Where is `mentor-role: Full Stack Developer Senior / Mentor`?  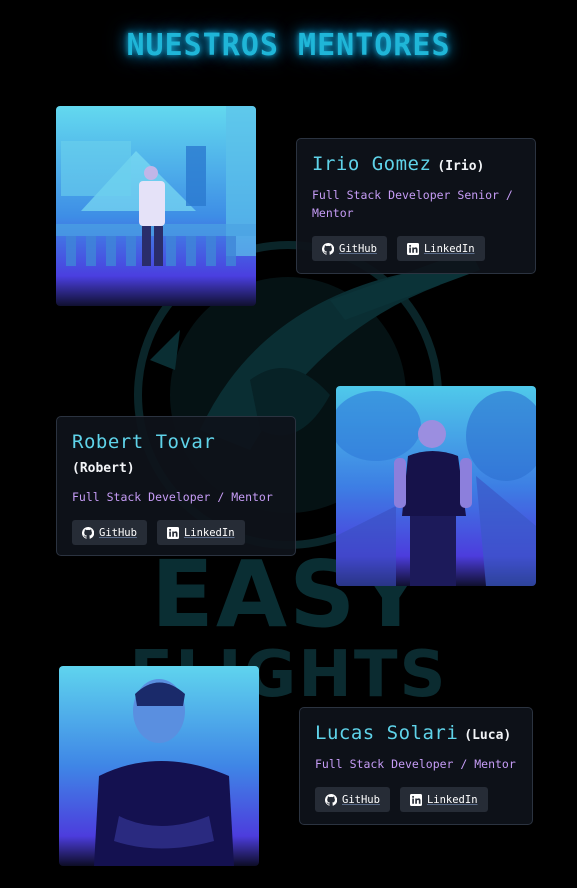
mentor-role: Full Stack Developer Senior / Mentor is located at coordinates (412, 204).